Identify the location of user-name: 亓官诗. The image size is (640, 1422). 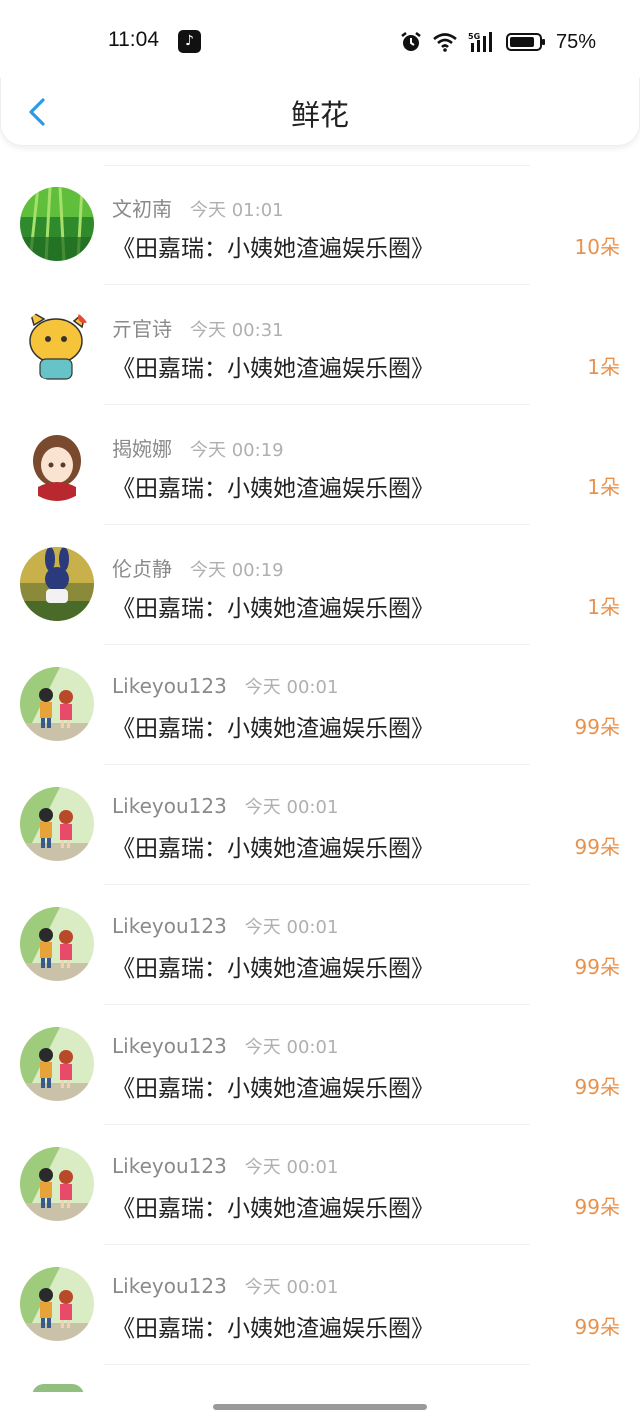
(142, 327).